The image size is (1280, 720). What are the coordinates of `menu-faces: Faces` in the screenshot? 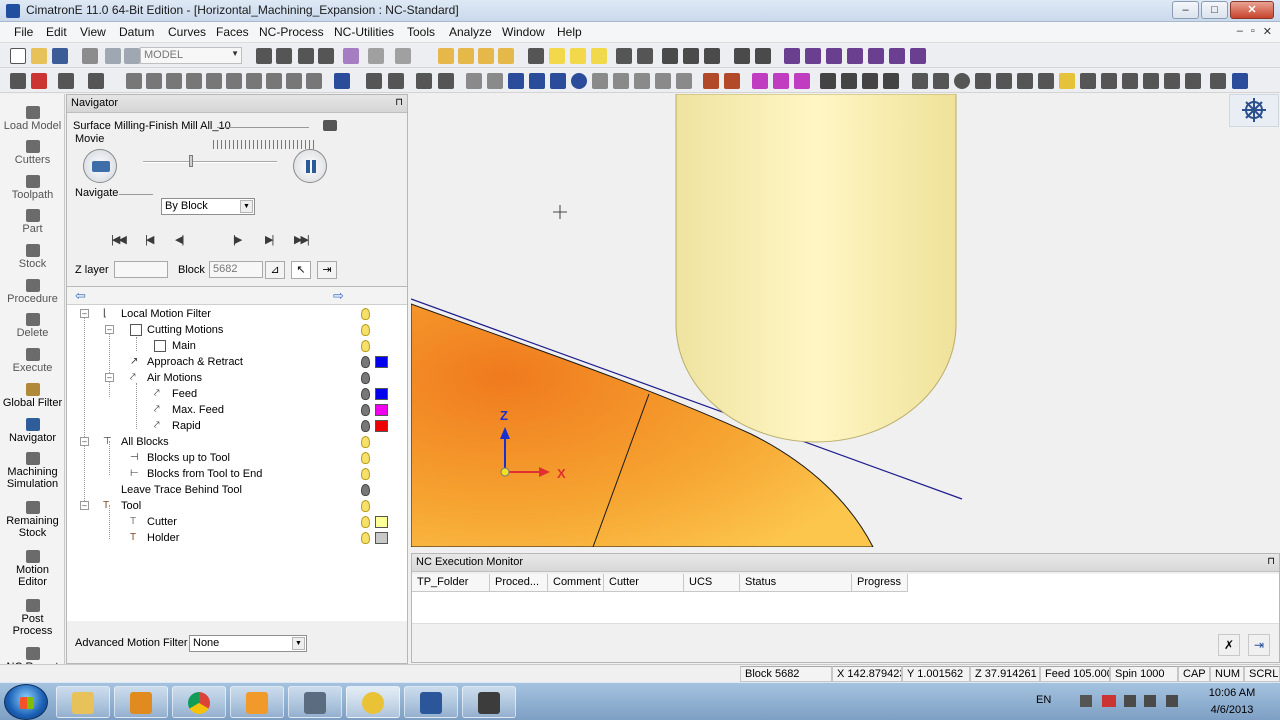 It's located at (232, 32).